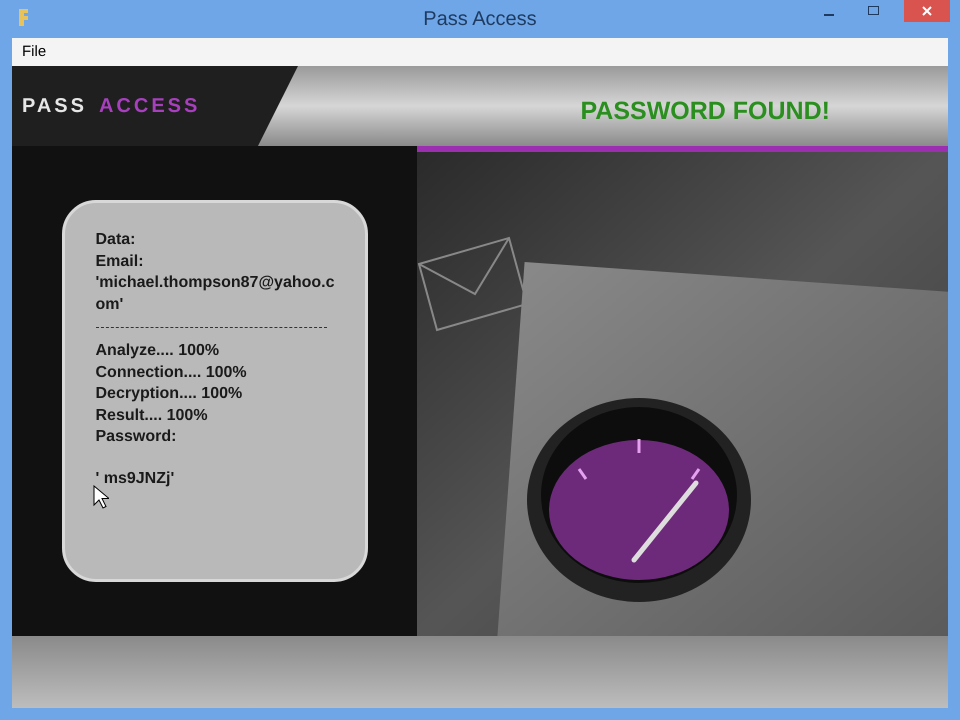  I want to click on report-line: Analyze.... 100%, so click(158, 351).